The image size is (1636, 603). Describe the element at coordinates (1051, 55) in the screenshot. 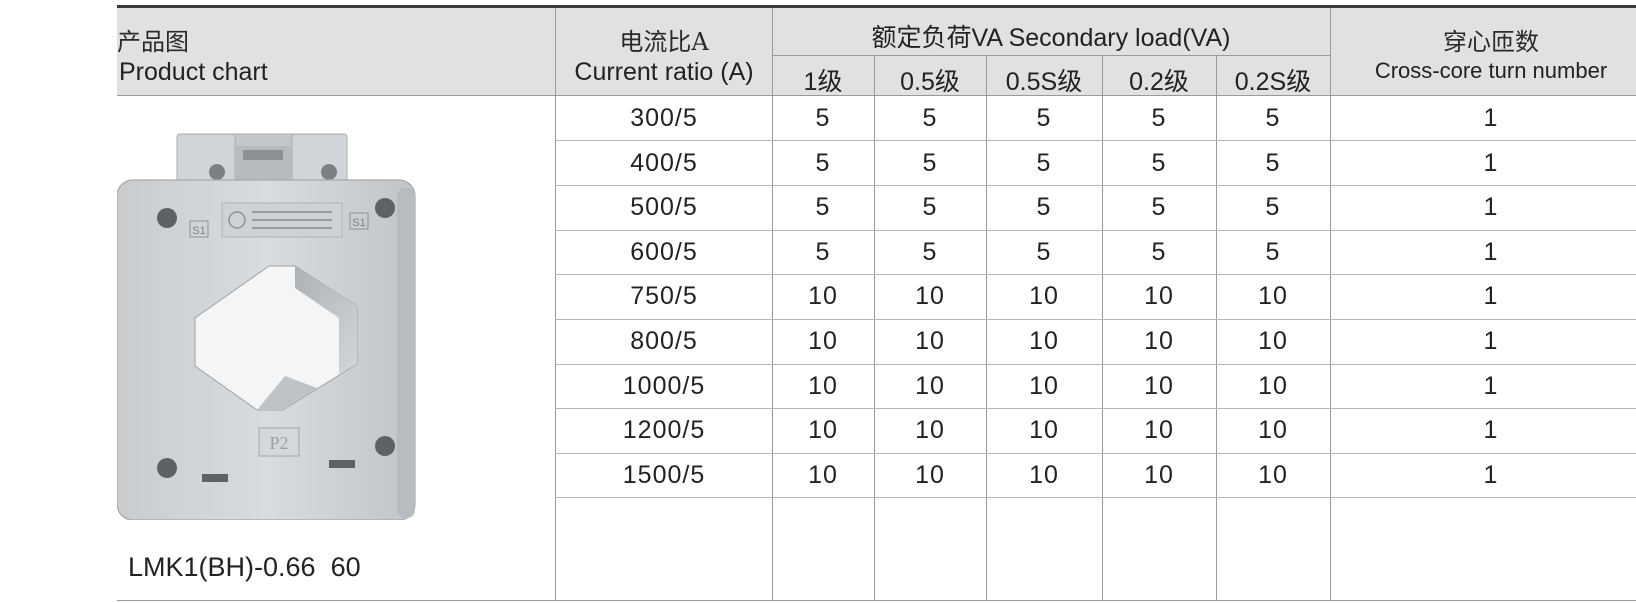

I see `load-group-rule` at that location.